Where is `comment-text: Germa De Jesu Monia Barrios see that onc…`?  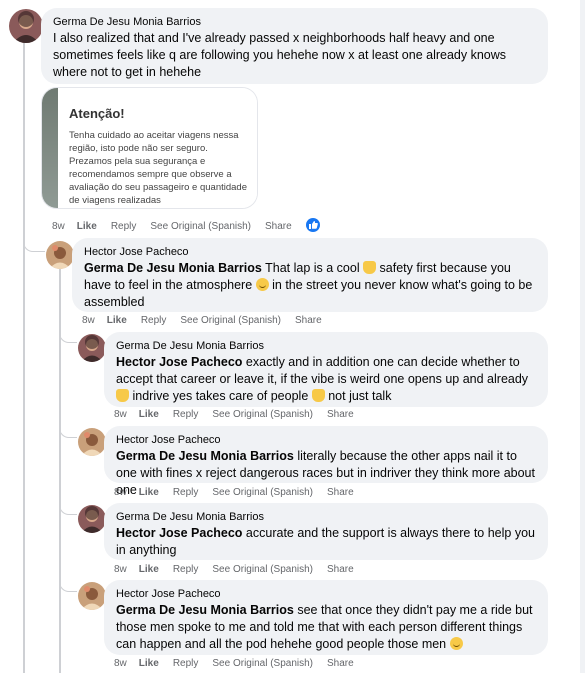 comment-text: Germa De Jesu Monia Barrios see that onc… is located at coordinates (326, 627).